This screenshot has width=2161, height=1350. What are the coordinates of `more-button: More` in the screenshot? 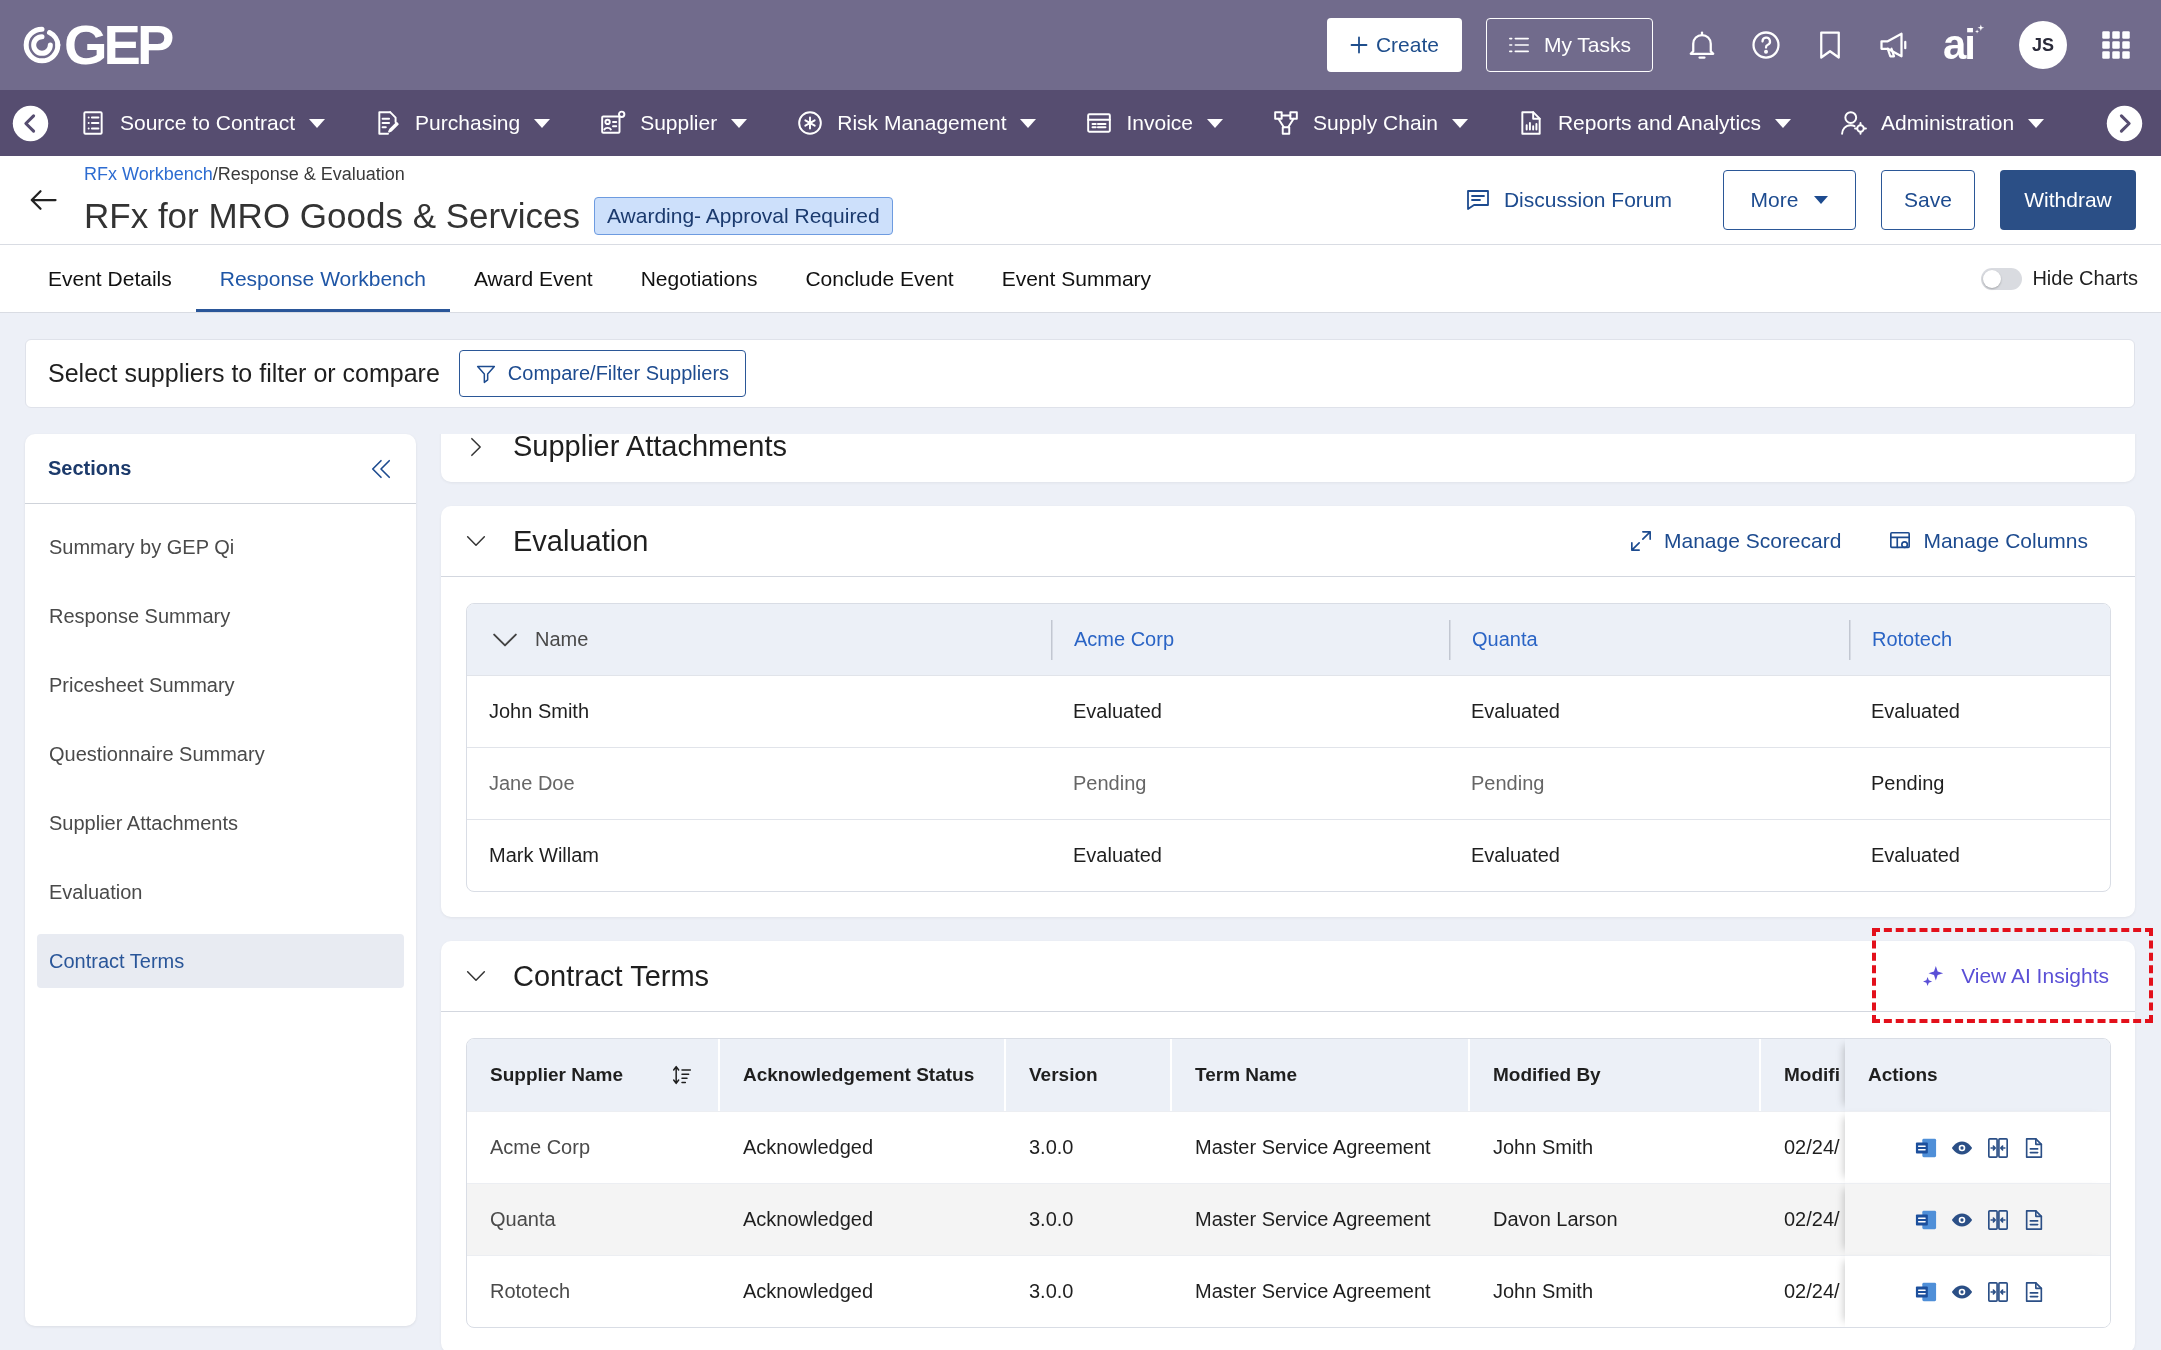 It's located at (1789, 200).